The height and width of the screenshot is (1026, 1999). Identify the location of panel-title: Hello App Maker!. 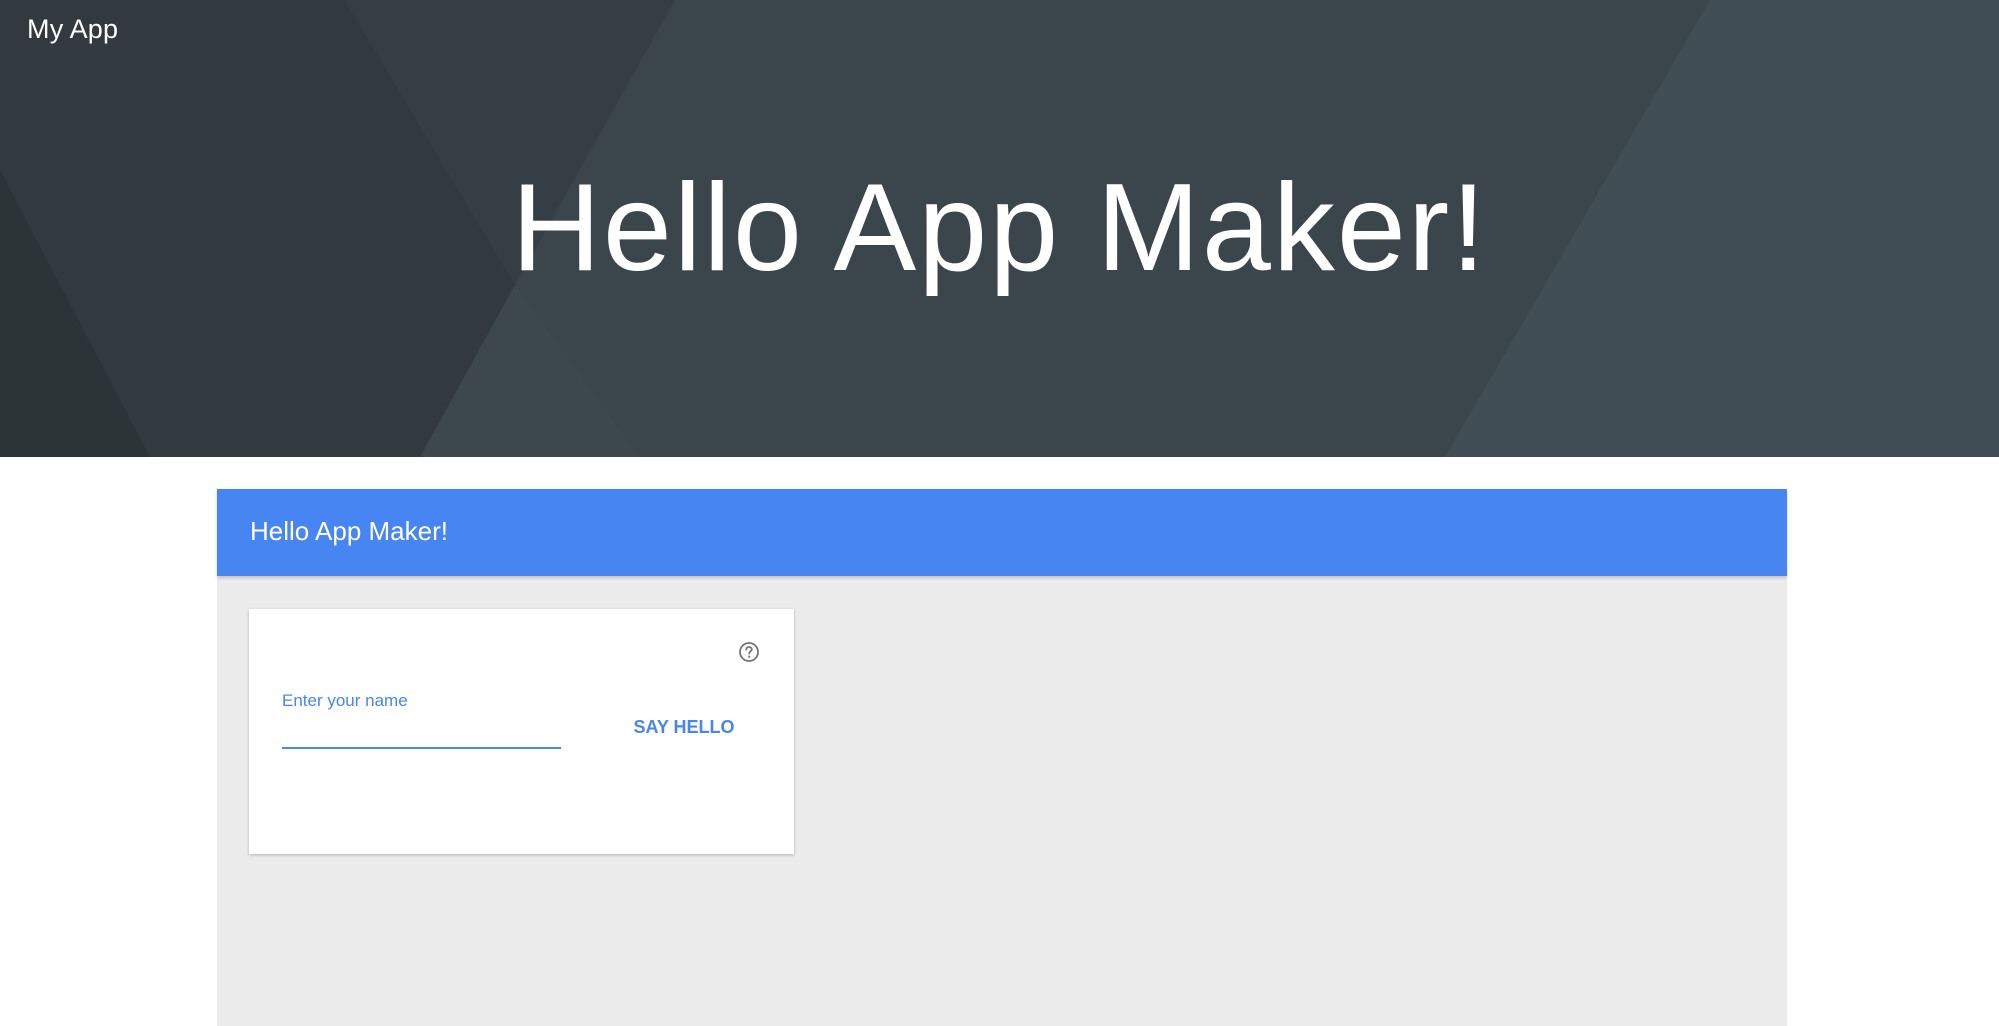
(349, 531).